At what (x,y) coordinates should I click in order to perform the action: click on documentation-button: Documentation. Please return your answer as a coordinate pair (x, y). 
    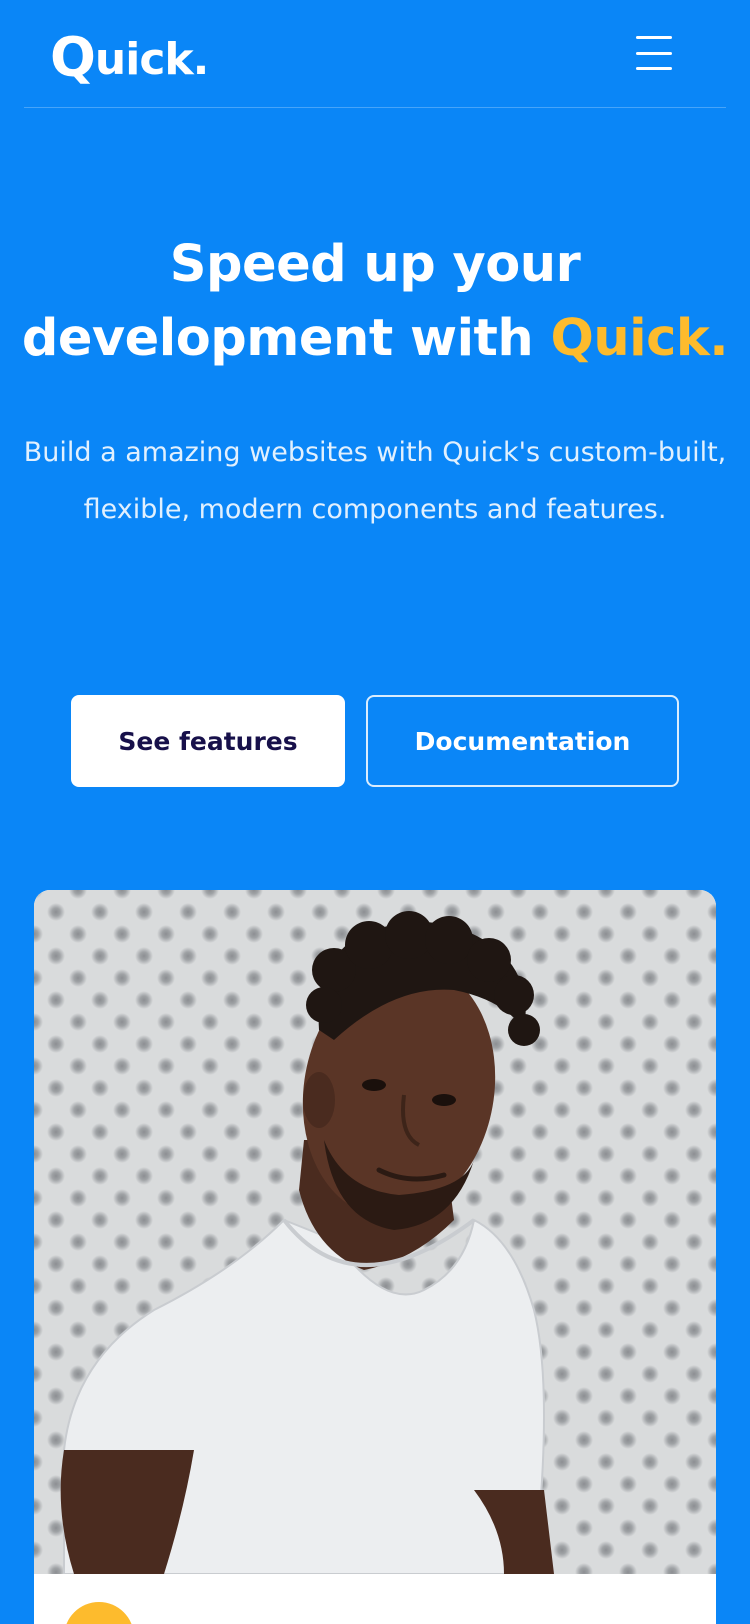
    Looking at the image, I should click on (522, 741).